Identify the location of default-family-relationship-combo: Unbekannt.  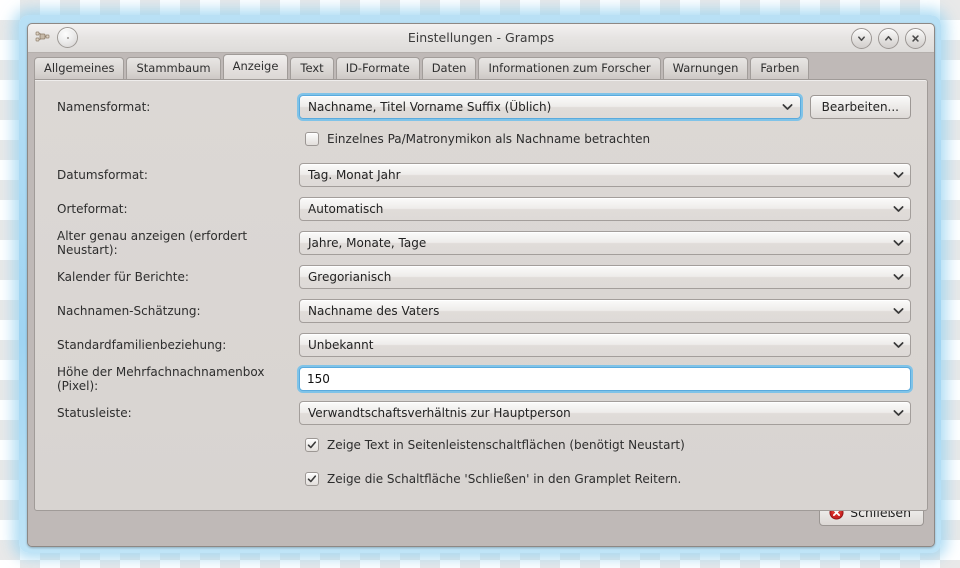
(605, 344).